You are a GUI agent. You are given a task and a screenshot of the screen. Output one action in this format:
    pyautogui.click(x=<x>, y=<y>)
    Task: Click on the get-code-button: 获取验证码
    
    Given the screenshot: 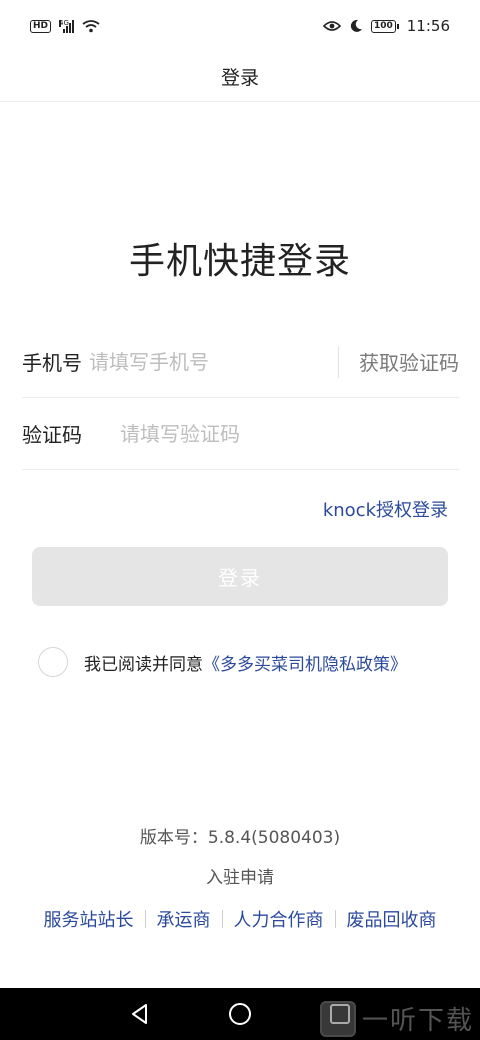 What is the action you would take?
    pyautogui.click(x=398, y=361)
    